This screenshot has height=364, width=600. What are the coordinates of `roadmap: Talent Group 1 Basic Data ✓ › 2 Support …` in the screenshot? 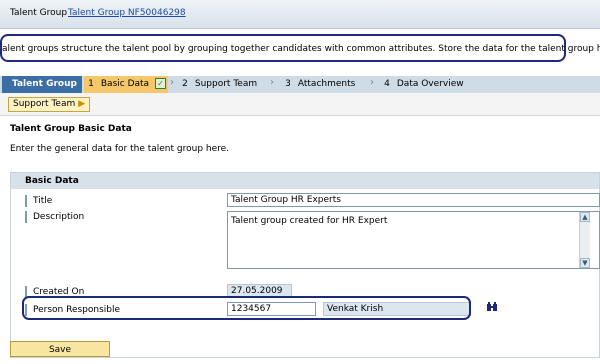 It's located at (300, 91).